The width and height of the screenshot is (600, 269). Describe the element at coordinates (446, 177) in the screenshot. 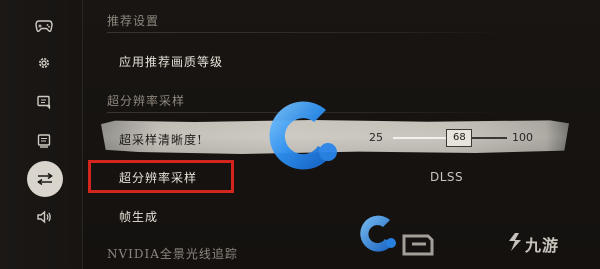

I see `upscaling-value: DLSS` at that location.